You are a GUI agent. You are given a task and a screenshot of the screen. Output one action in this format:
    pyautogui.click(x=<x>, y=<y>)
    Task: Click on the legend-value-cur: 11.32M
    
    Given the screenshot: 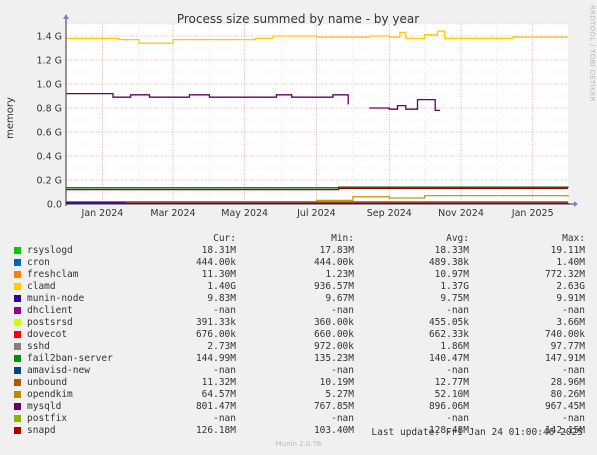 What is the action you would take?
    pyautogui.click(x=218, y=382)
    